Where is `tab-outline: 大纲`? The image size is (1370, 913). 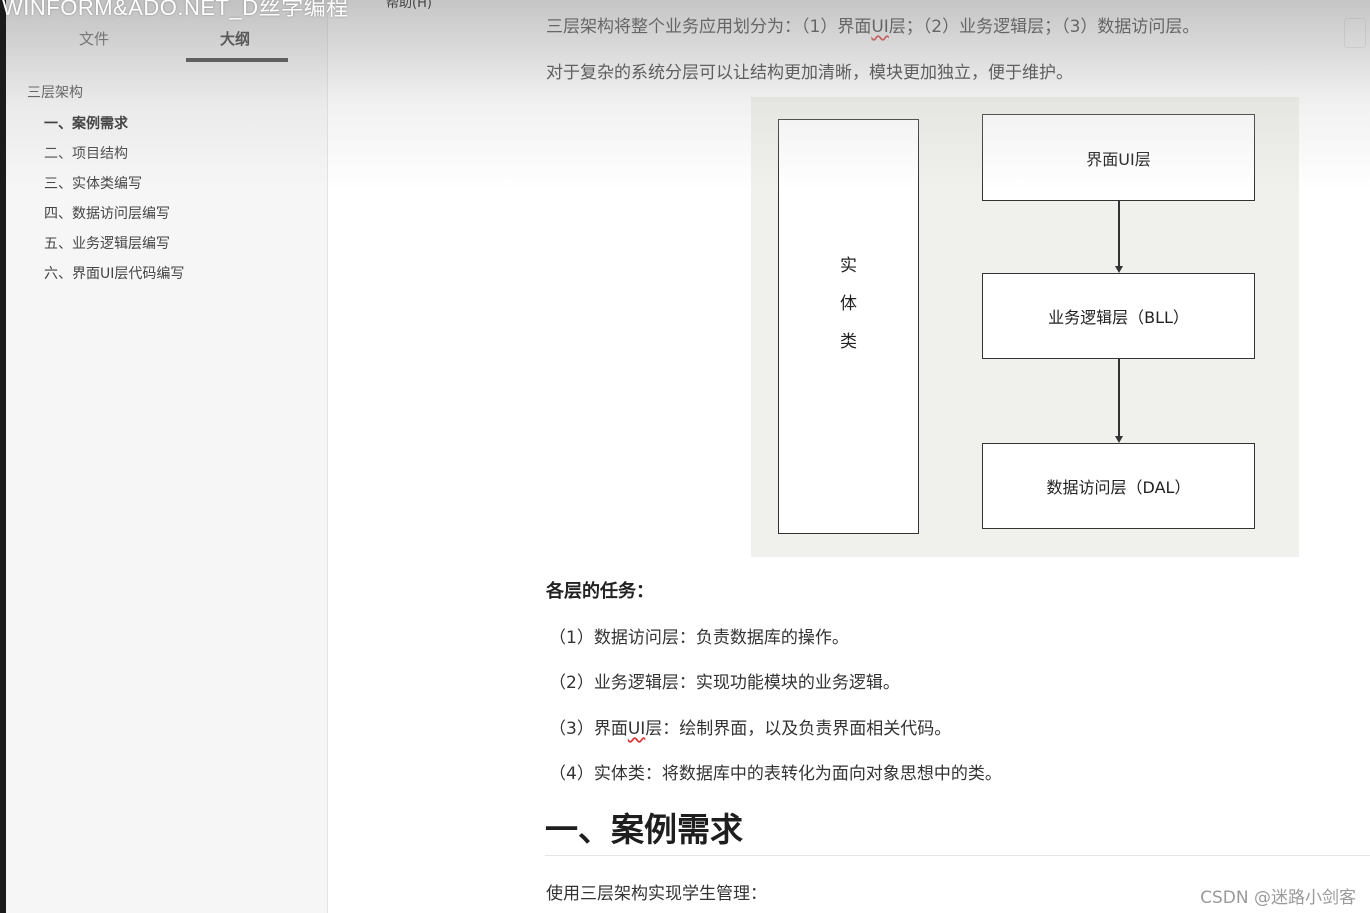 tab-outline: 大纲 is located at coordinates (235, 38).